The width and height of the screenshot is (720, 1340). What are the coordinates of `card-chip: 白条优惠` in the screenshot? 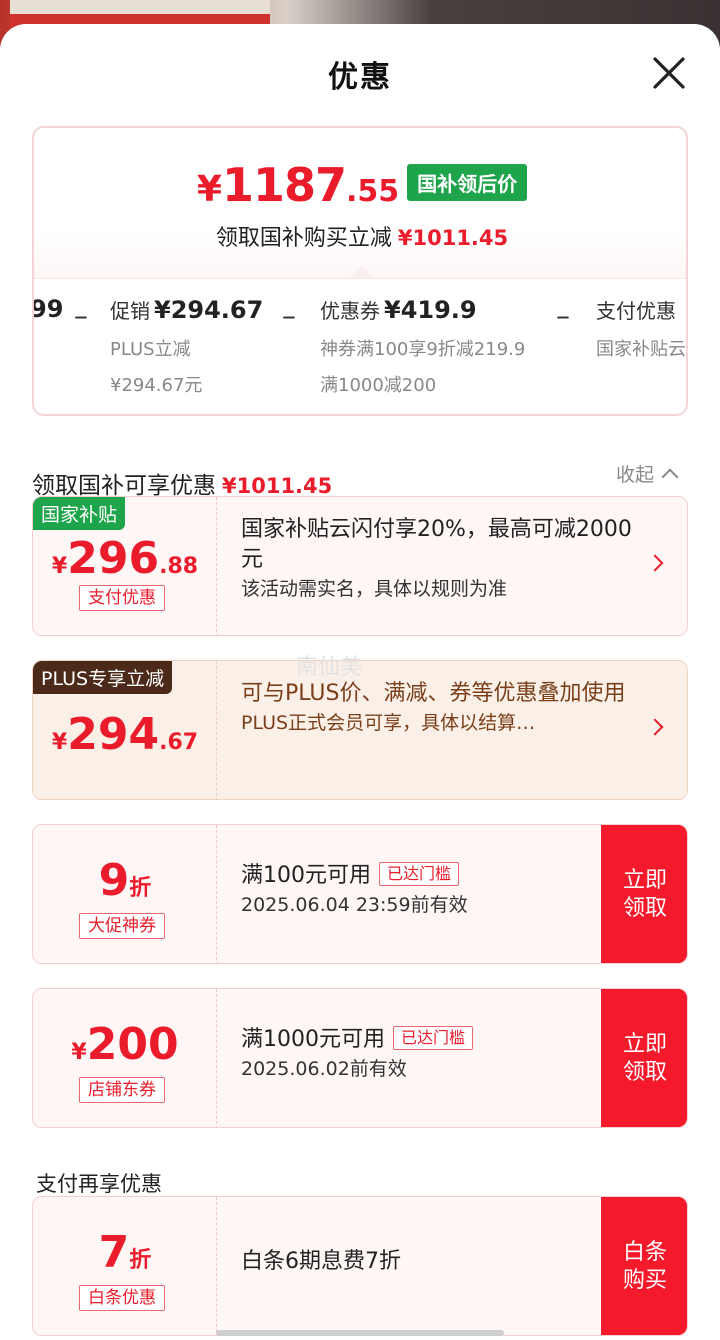 It's located at (122, 1298).